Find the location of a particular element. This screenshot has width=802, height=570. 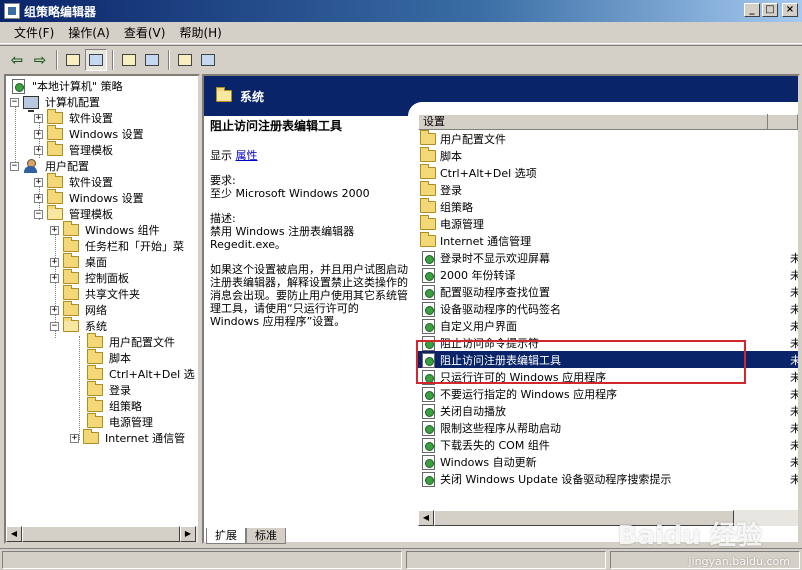

toolbar-separator is located at coordinates (57, 59).